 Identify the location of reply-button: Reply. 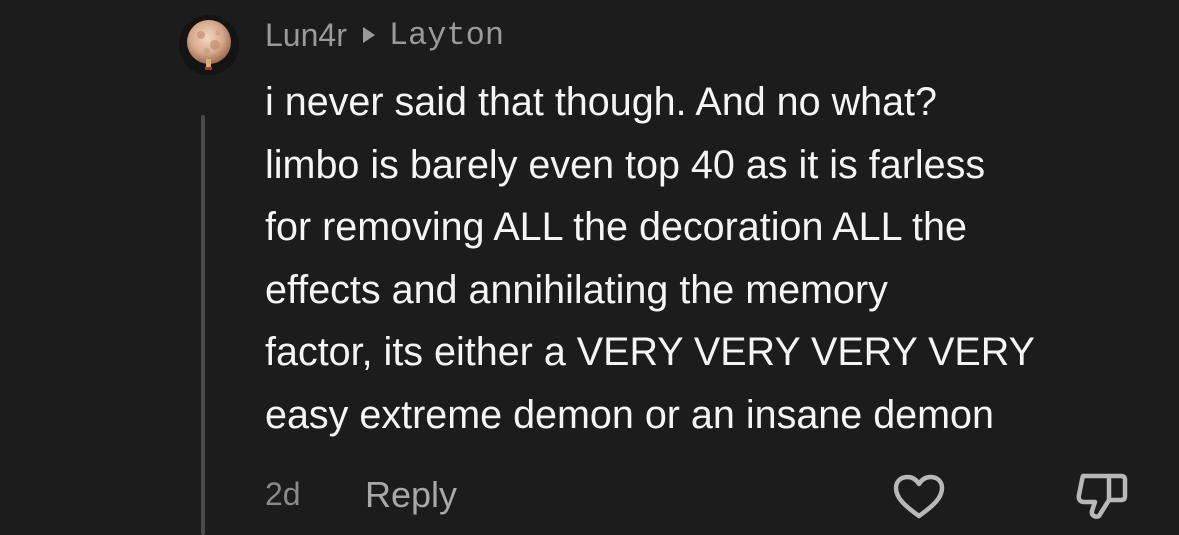
(411, 495).